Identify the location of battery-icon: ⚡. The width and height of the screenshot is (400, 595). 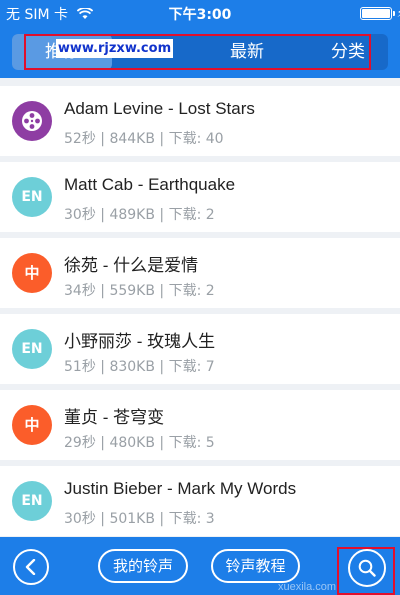
(380, 13).